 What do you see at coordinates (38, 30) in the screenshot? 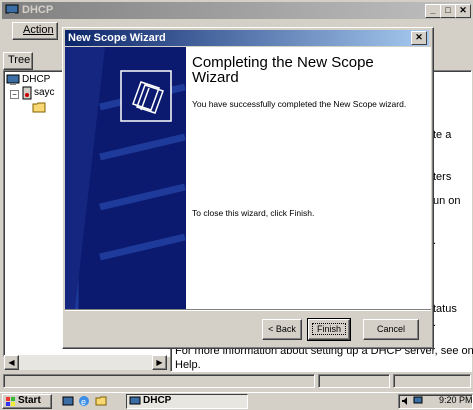
I see `action-menu-label: Action` at bounding box center [38, 30].